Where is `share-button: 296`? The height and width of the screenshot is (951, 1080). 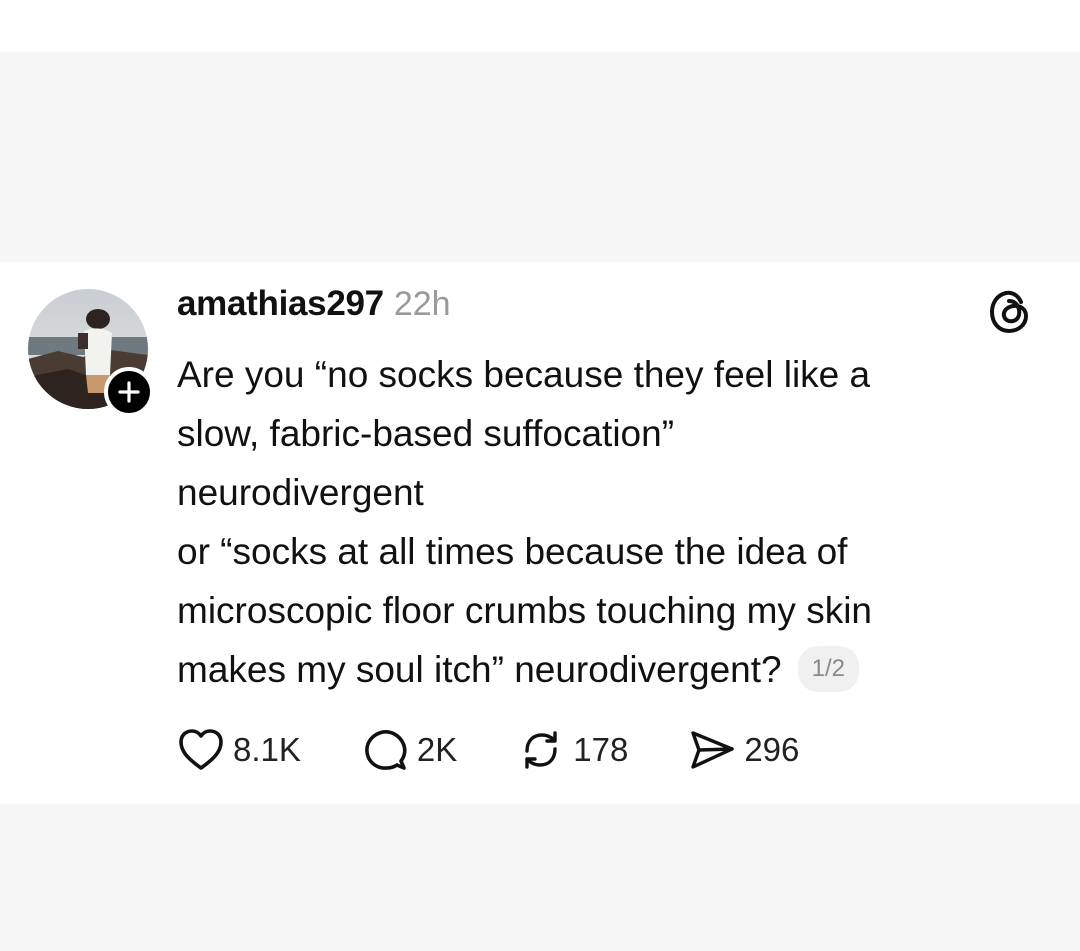
share-button: 296 is located at coordinates (743, 750).